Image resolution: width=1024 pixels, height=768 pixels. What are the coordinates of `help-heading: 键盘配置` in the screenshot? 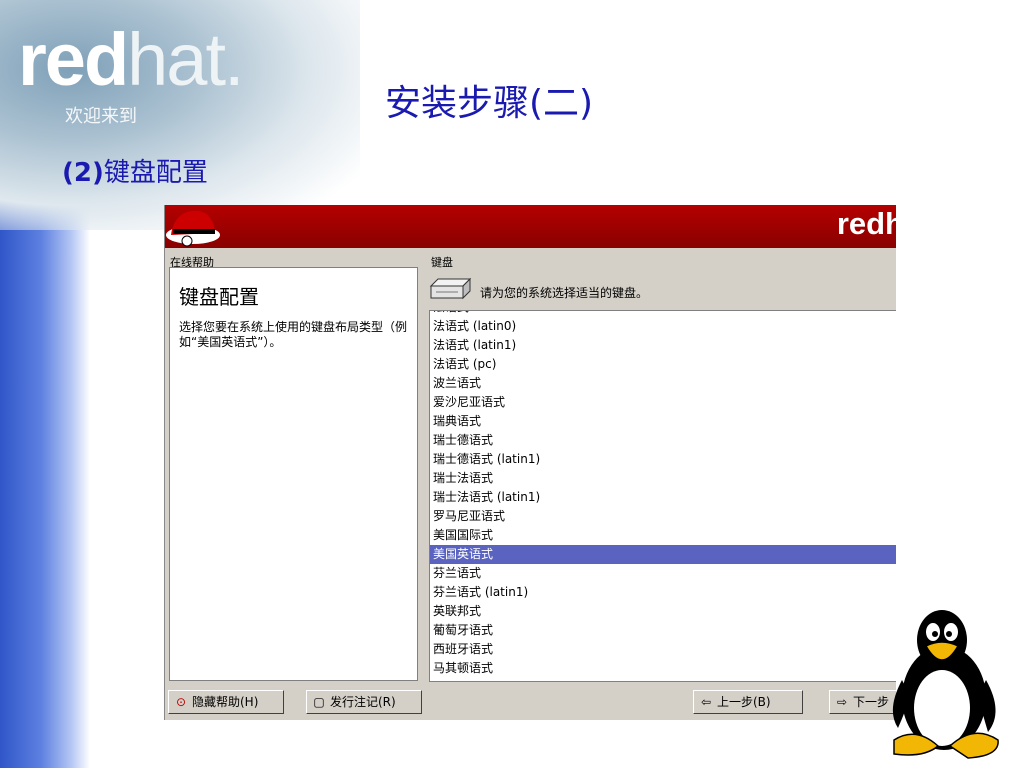 It's located at (219, 297).